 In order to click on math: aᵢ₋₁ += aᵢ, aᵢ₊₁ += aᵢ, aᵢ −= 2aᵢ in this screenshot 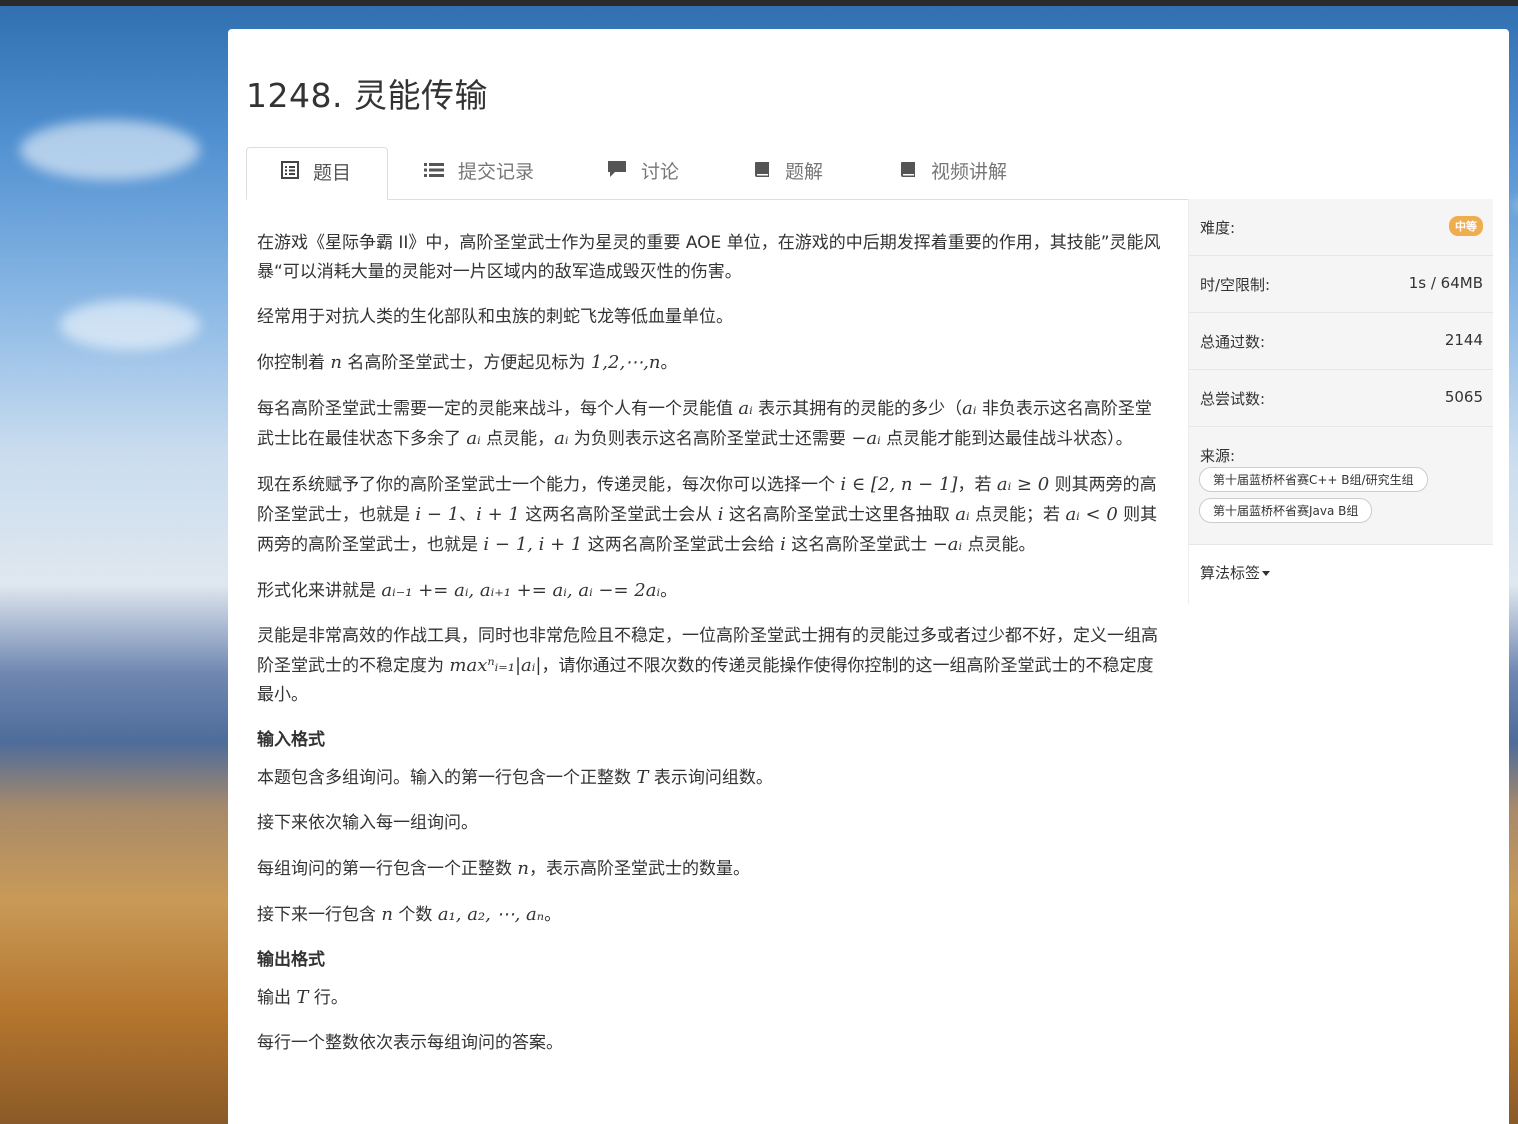, I will do `click(521, 590)`.